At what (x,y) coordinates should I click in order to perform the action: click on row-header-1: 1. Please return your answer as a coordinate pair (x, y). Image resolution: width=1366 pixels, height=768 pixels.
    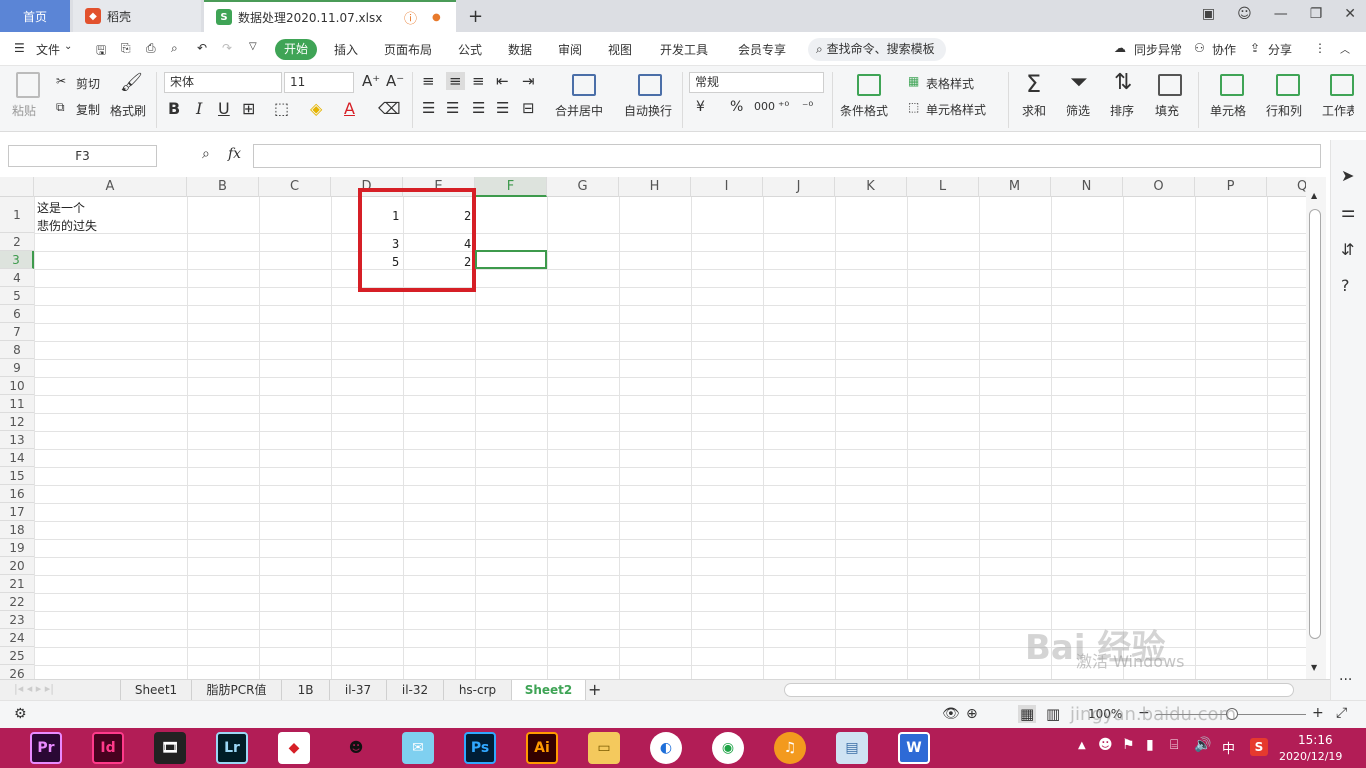
    Looking at the image, I should click on (17, 215).